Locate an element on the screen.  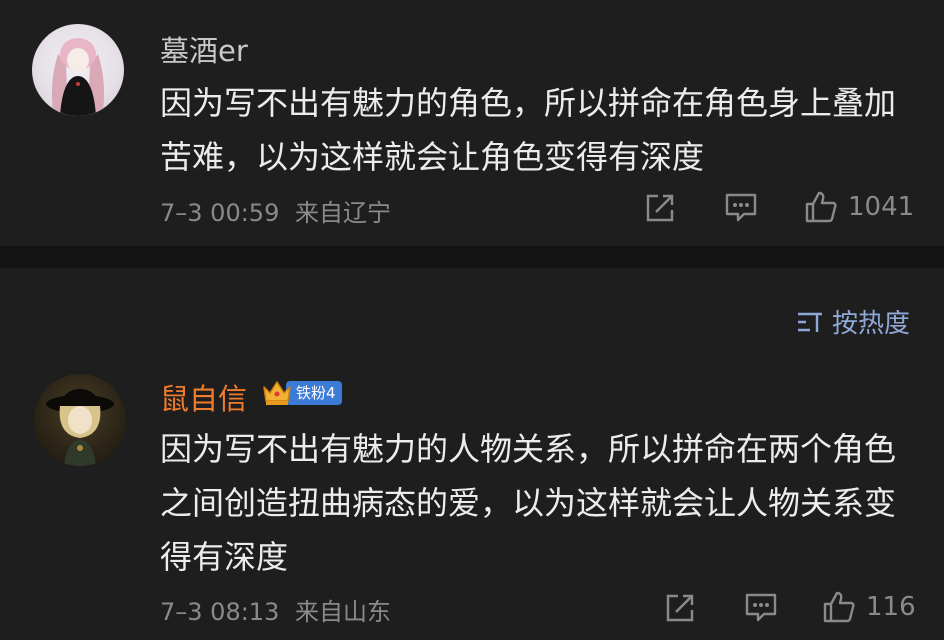
comment-text: 因为写不出有魅力的角色，所以拼命在角色身上叠加苦难，以为这样就会让角色变得有深度 is located at coordinates (528, 130).